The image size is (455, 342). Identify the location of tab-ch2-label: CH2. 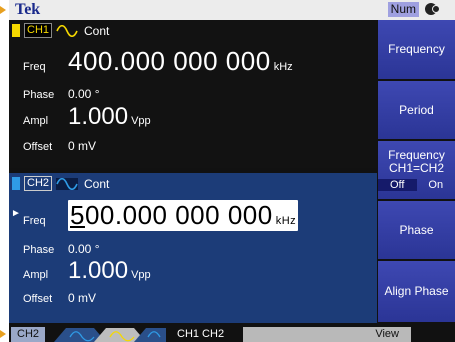
(28, 334).